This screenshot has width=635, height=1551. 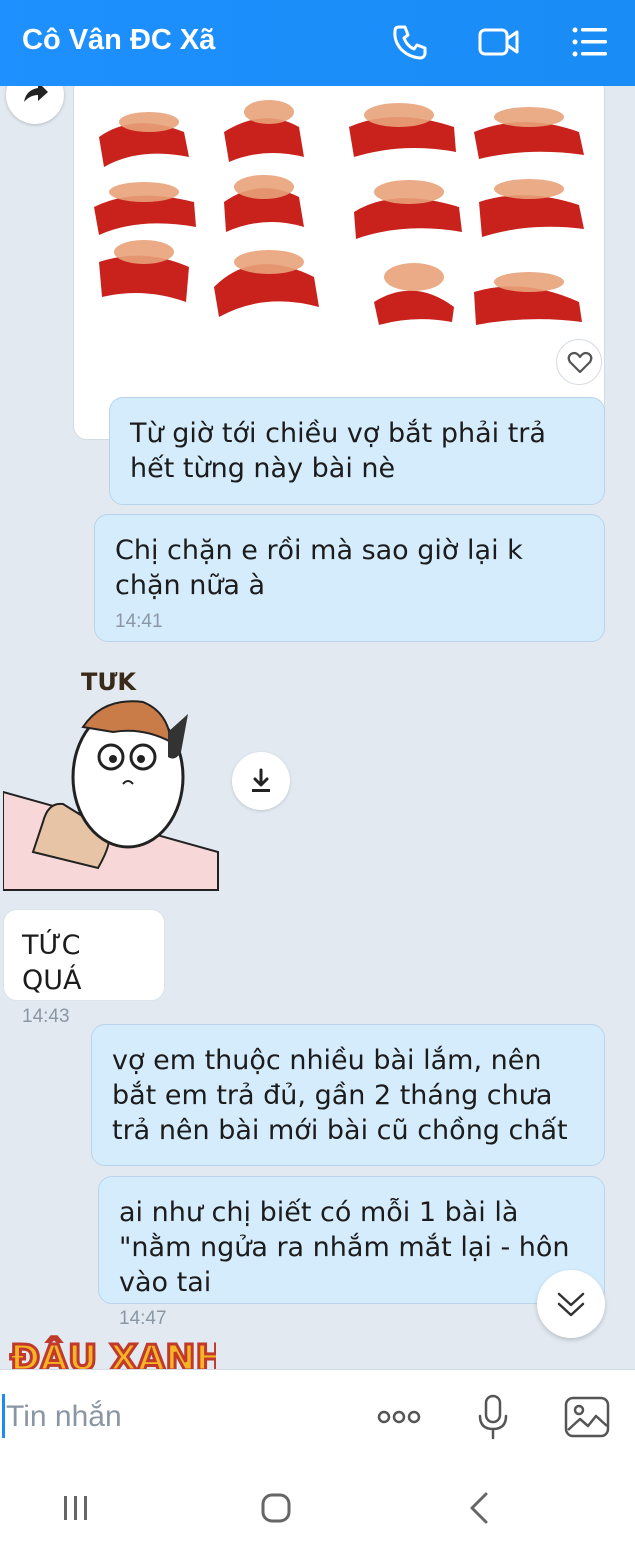 I want to click on share-arrow-icon, so click(x=36, y=94).